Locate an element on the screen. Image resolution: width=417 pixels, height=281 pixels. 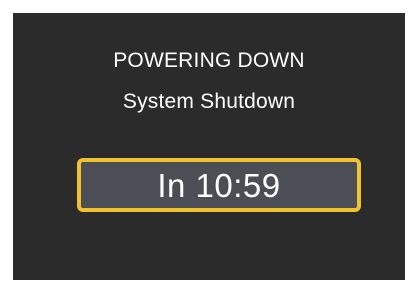
countdown-timer: In 10:59 is located at coordinates (219, 185).